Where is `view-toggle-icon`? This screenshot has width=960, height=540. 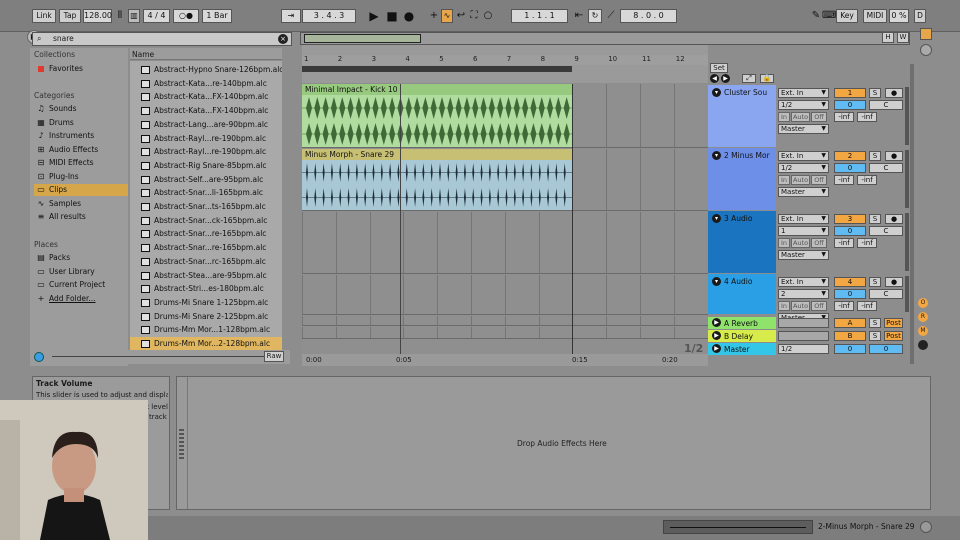 view-toggle-icon is located at coordinates (926, 34).